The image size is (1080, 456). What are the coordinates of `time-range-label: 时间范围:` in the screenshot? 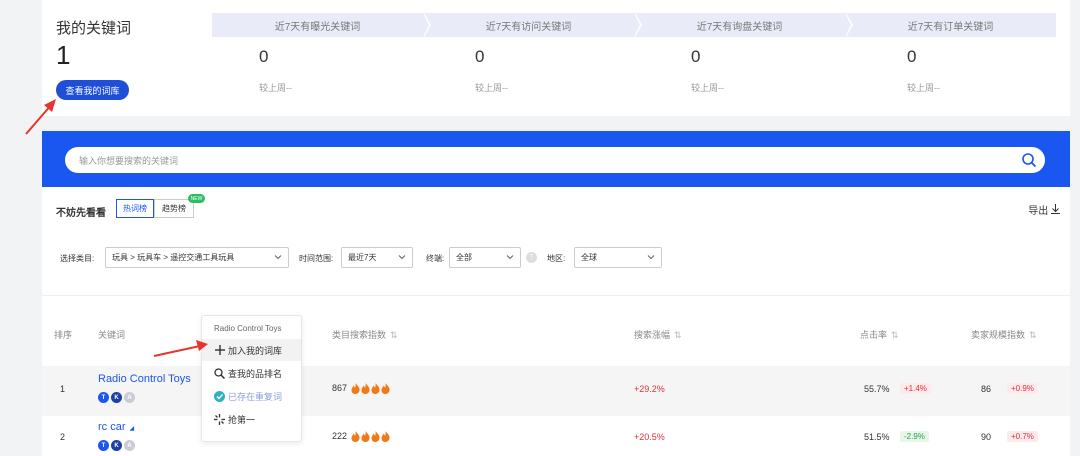 It's located at (316, 258).